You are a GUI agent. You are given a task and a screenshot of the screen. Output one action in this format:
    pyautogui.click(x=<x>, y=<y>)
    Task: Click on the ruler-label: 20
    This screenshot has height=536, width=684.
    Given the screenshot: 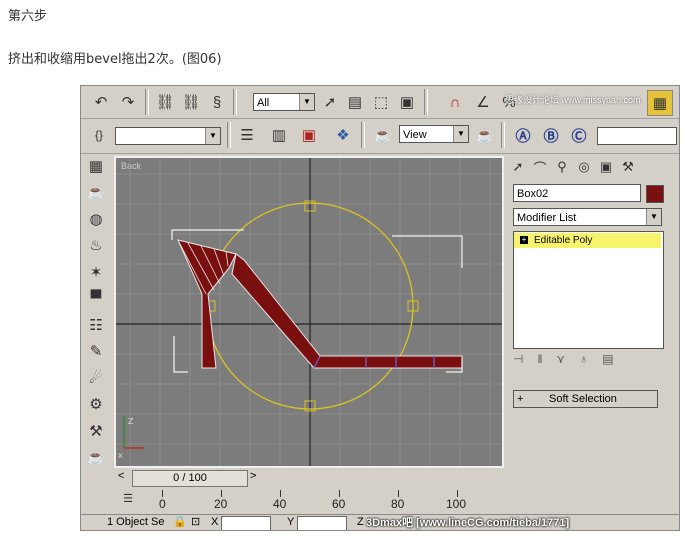 What is the action you would take?
    pyautogui.click(x=221, y=504)
    